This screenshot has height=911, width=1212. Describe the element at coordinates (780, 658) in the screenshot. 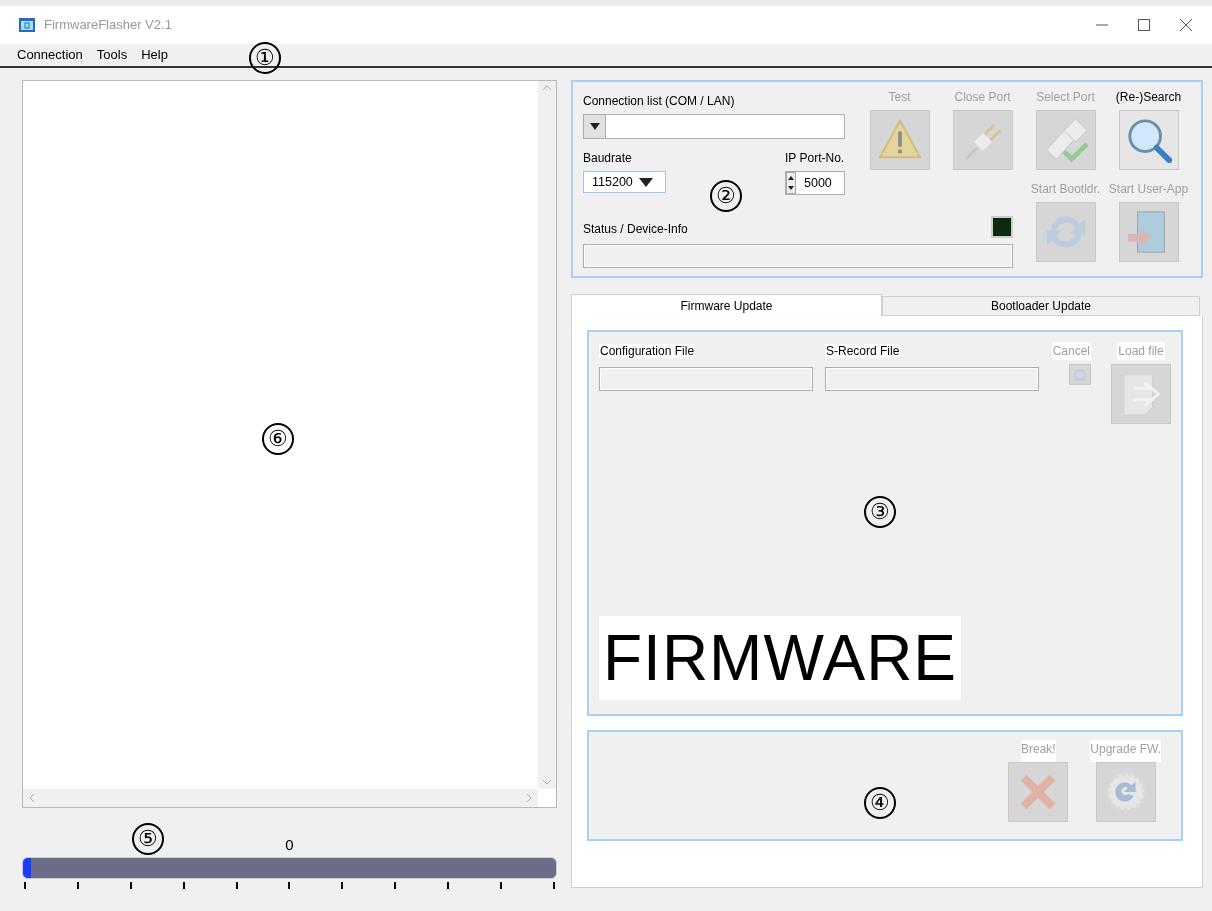

I see `banner-text: FIRMWARE` at that location.